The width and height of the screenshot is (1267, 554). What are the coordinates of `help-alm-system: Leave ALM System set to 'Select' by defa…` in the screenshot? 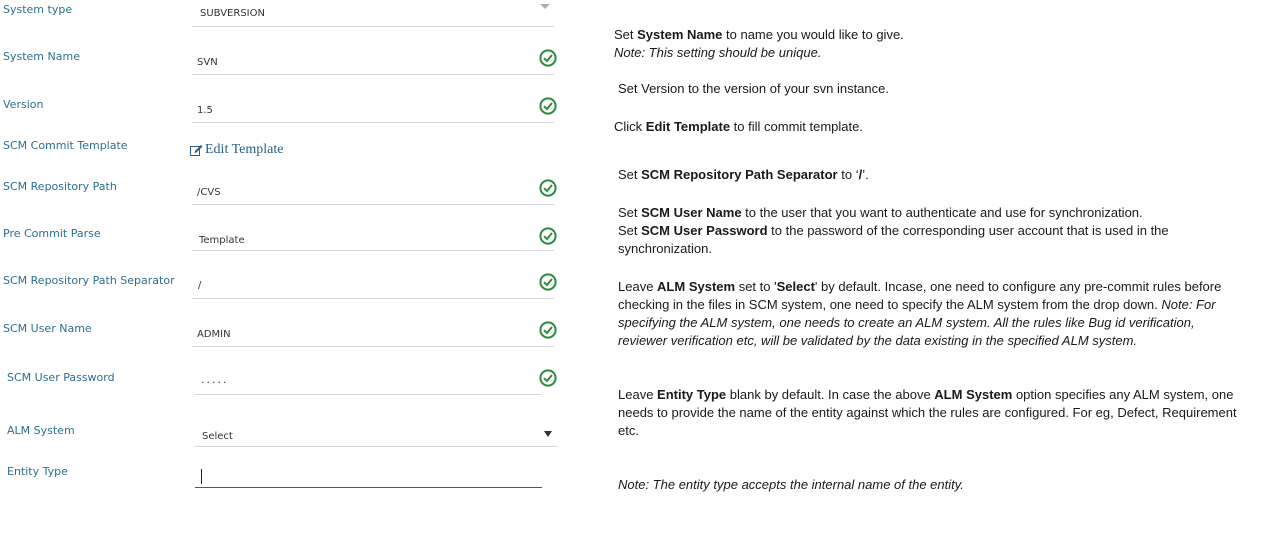 It's located at (920, 313).